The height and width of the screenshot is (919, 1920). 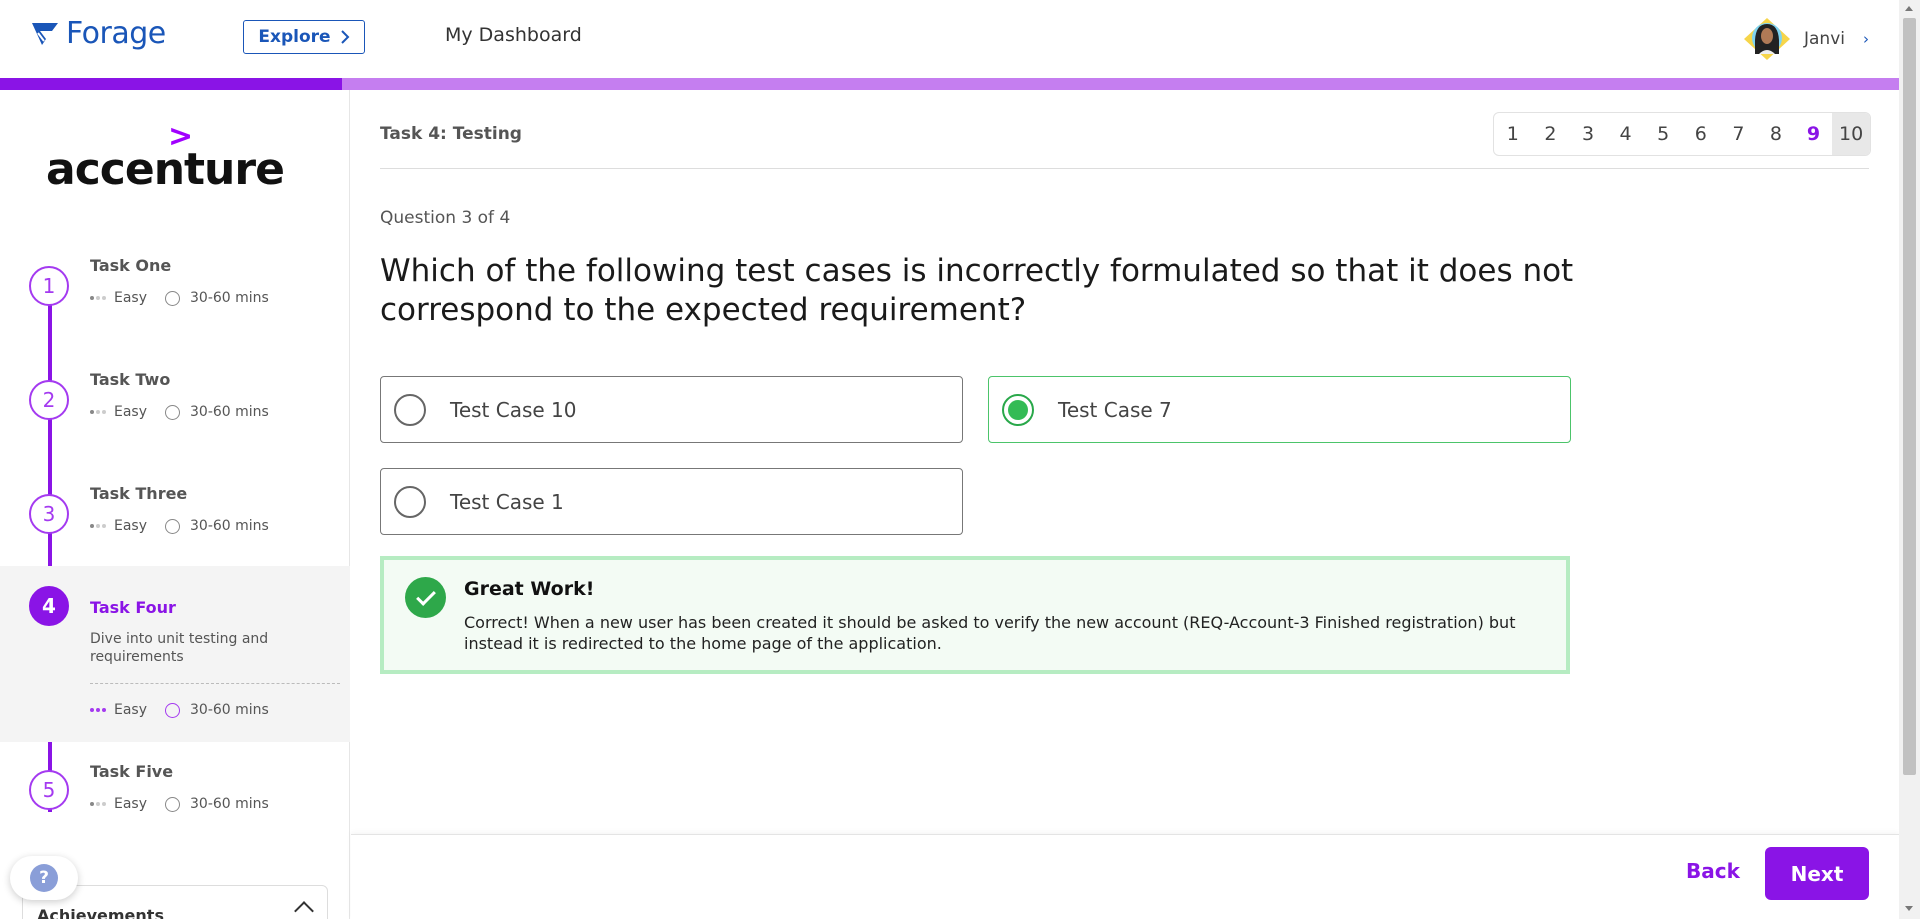 I want to click on forage-logo-text: Forage, so click(x=116, y=33).